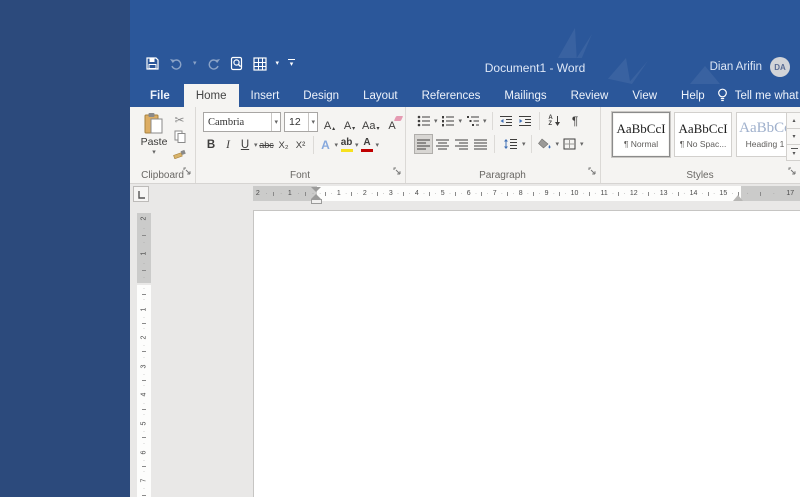 Image resolution: width=800 pixels, height=497 pixels. I want to click on tab-view: View, so click(644, 95).